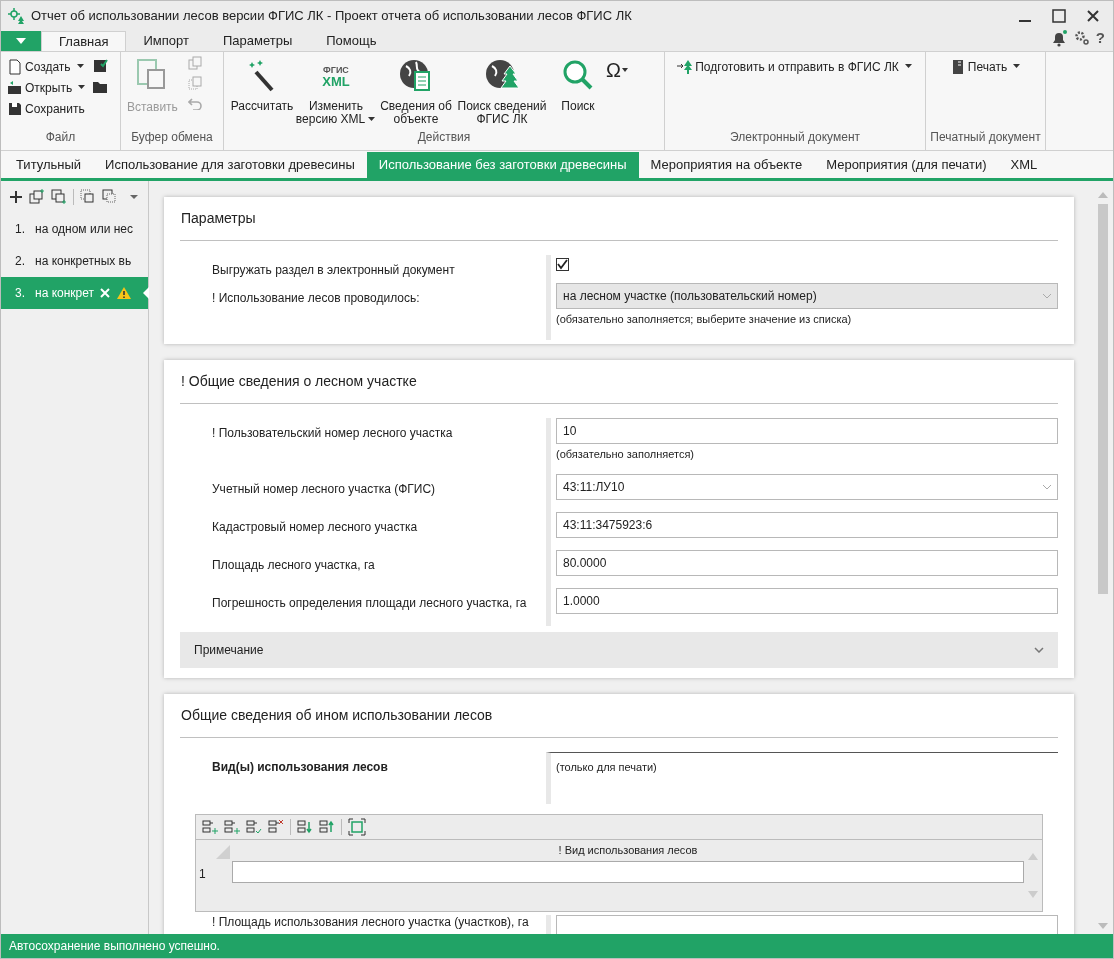 The height and width of the screenshot is (959, 1114). Describe the element at coordinates (332, 433) in the screenshot. I see `field-label: ! Пользовательский номер лесного участка` at that location.